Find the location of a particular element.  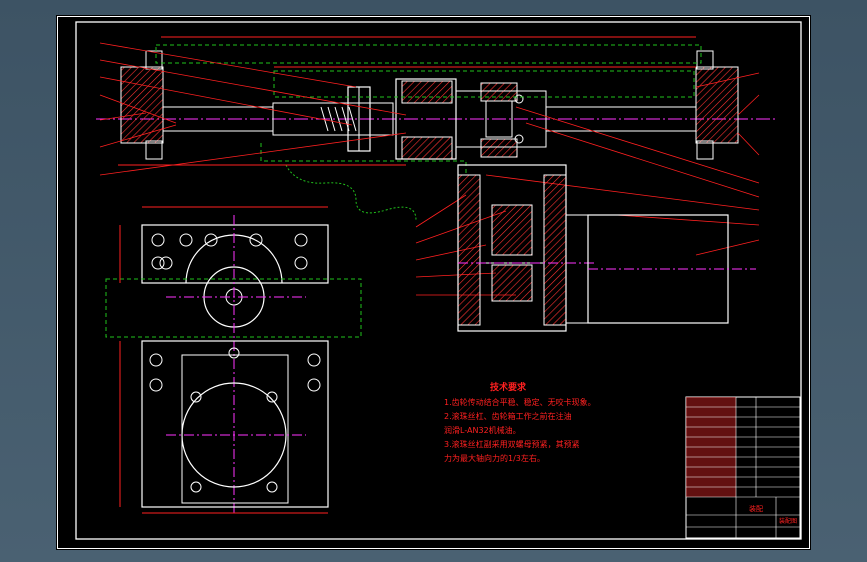

stroke-envelope is located at coordinates (428, 54).